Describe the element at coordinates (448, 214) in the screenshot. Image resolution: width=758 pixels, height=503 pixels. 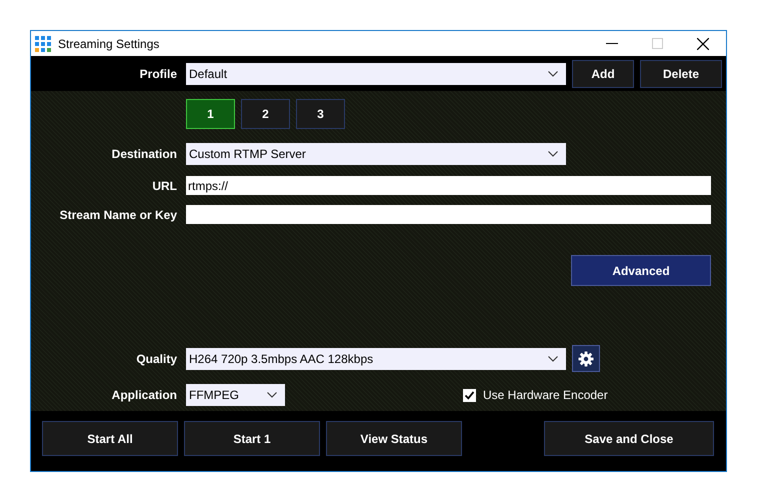
I see `input-field` at that location.